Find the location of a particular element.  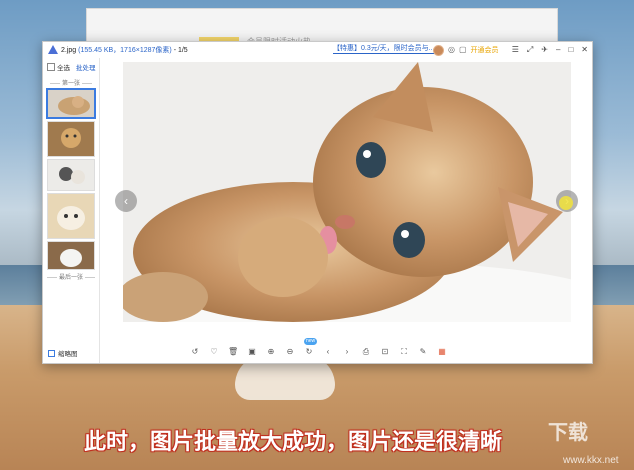

apps-icon: ▦ is located at coordinates (442, 352).